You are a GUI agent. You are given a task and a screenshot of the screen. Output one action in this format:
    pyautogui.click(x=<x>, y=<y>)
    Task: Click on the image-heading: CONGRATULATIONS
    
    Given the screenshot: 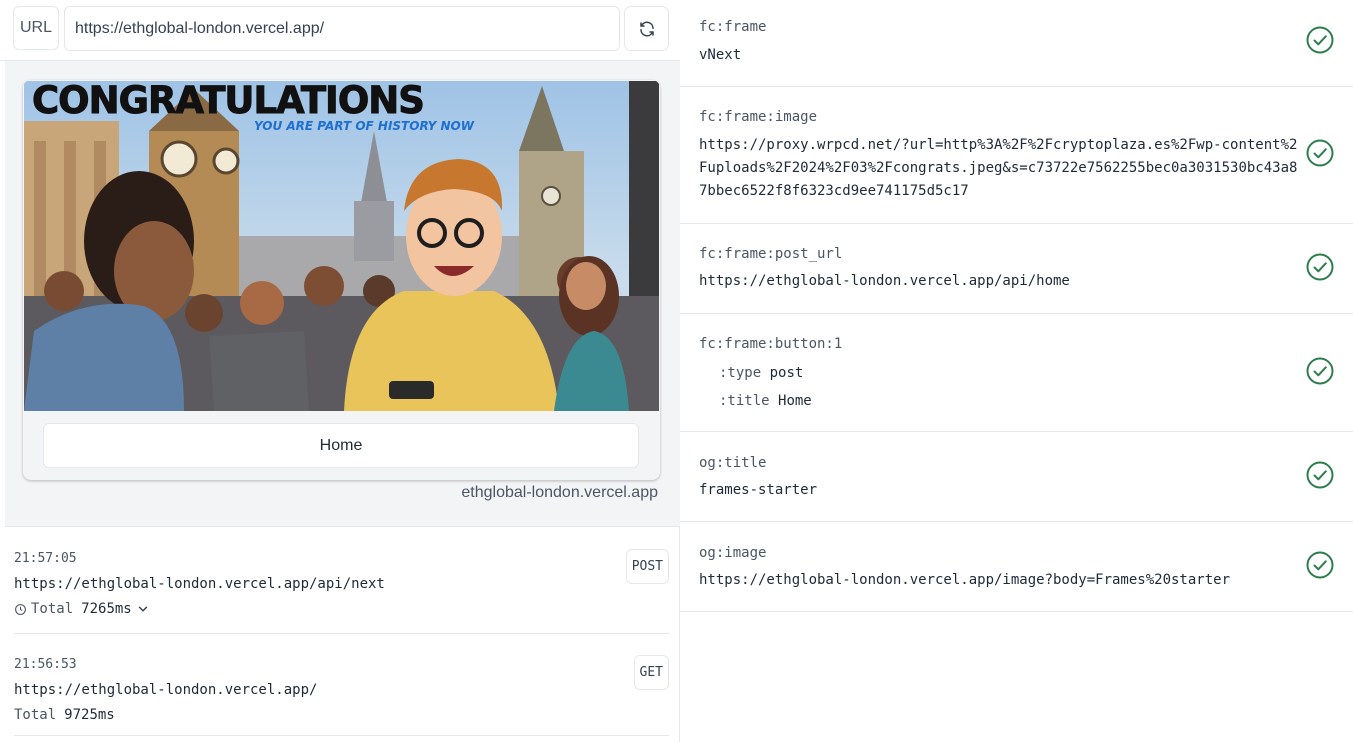 What is the action you would take?
    pyautogui.click(x=228, y=101)
    